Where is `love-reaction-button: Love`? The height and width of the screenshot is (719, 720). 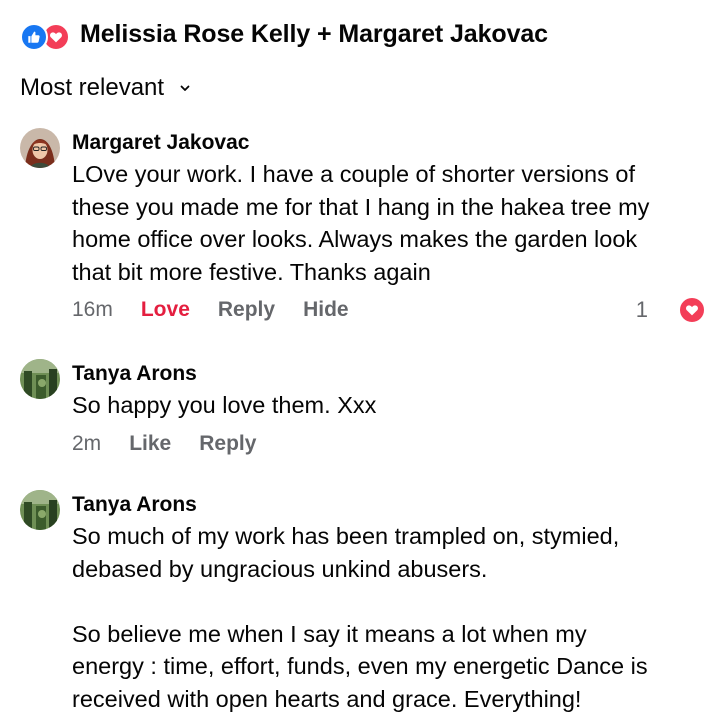 love-reaction-button: Love is located at coordinates (165, 310).